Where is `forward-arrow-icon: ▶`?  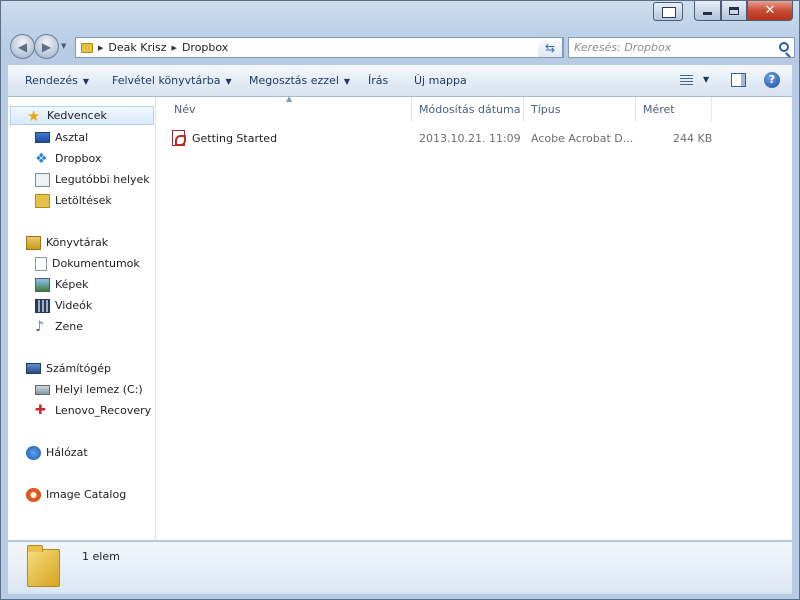
forward-arrow-icon: ▶ is located at coordinates (46, 46).